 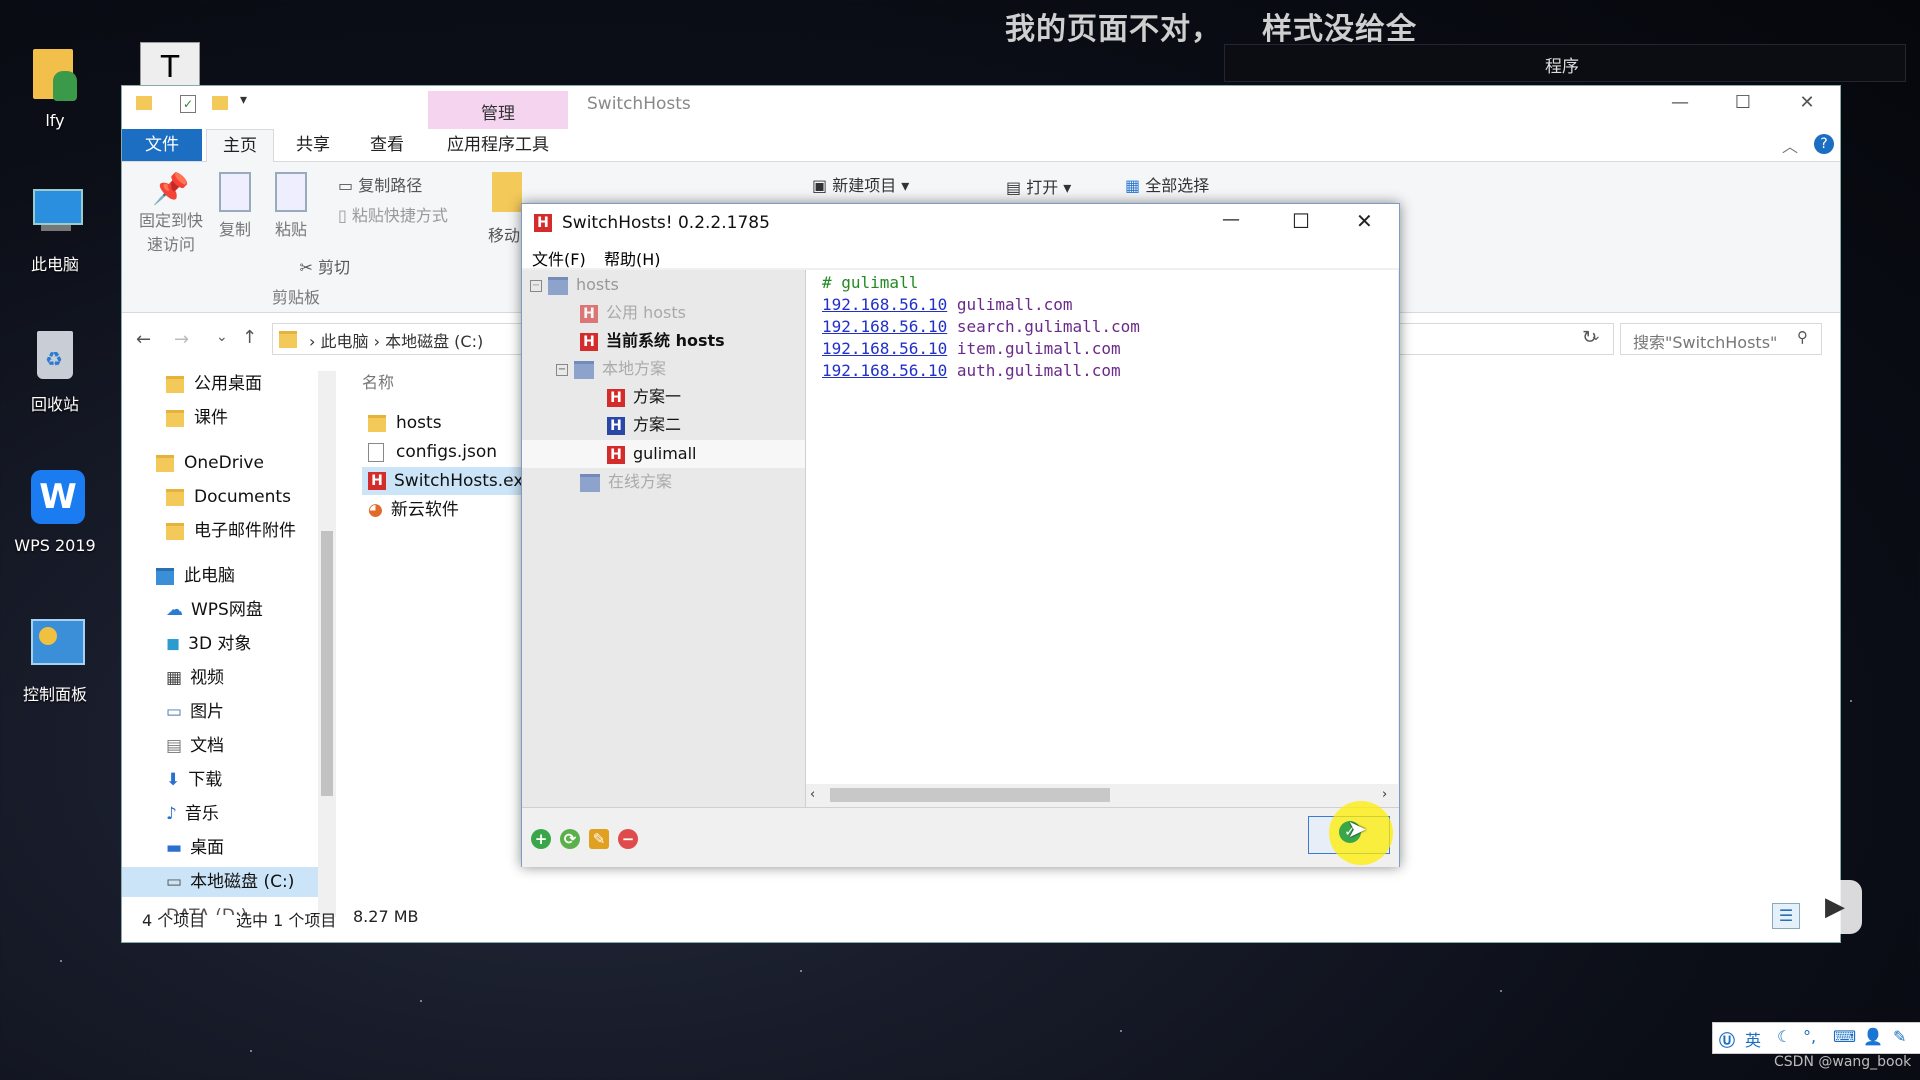 What do you see at coordinates (864, 185) in the screenshot?
I see `new-item-label: 新建项目` at bounding box center [864, 185].